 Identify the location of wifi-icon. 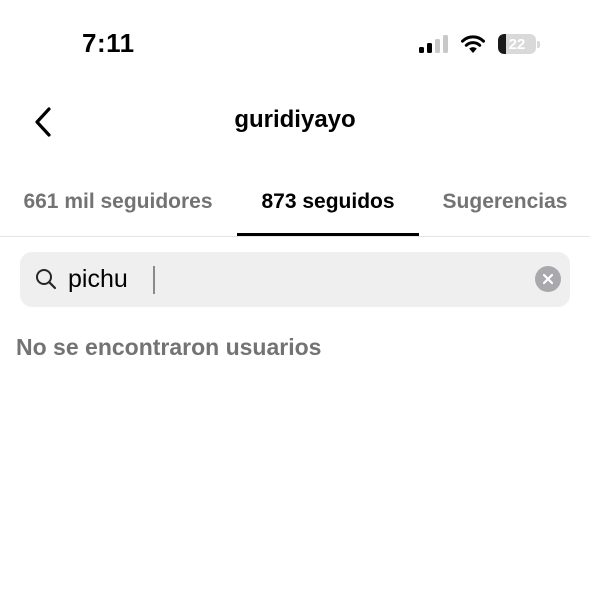
(473, 44).